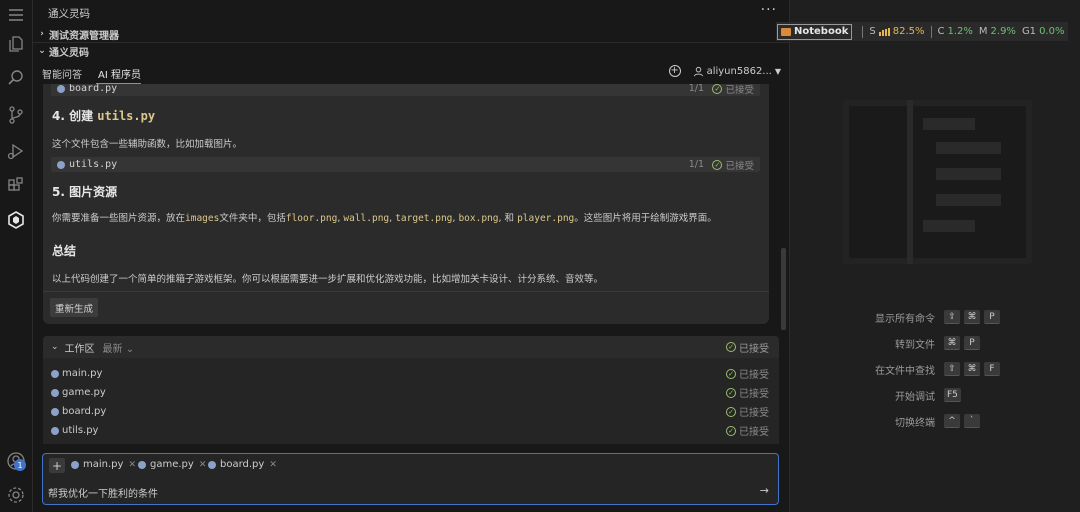 The image size is (1080, 512). Describe the element at coordinates (20, 465) in the screenshot. I see `account-badge: 1` at that location.